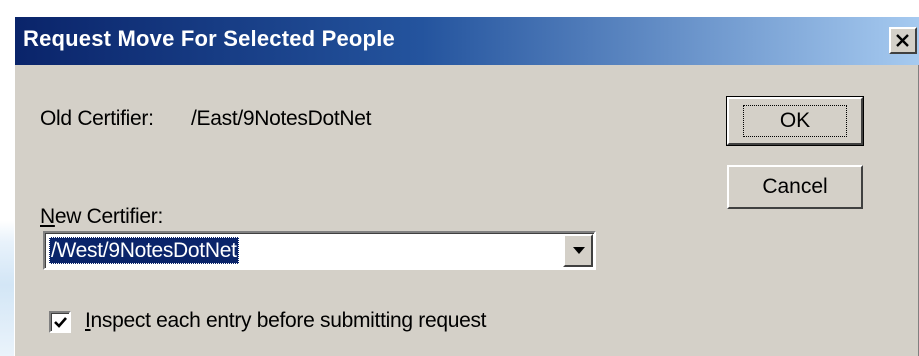 The height and width of the screenshot is (356, 919). I want to click on close-icon, so click(902, 40).